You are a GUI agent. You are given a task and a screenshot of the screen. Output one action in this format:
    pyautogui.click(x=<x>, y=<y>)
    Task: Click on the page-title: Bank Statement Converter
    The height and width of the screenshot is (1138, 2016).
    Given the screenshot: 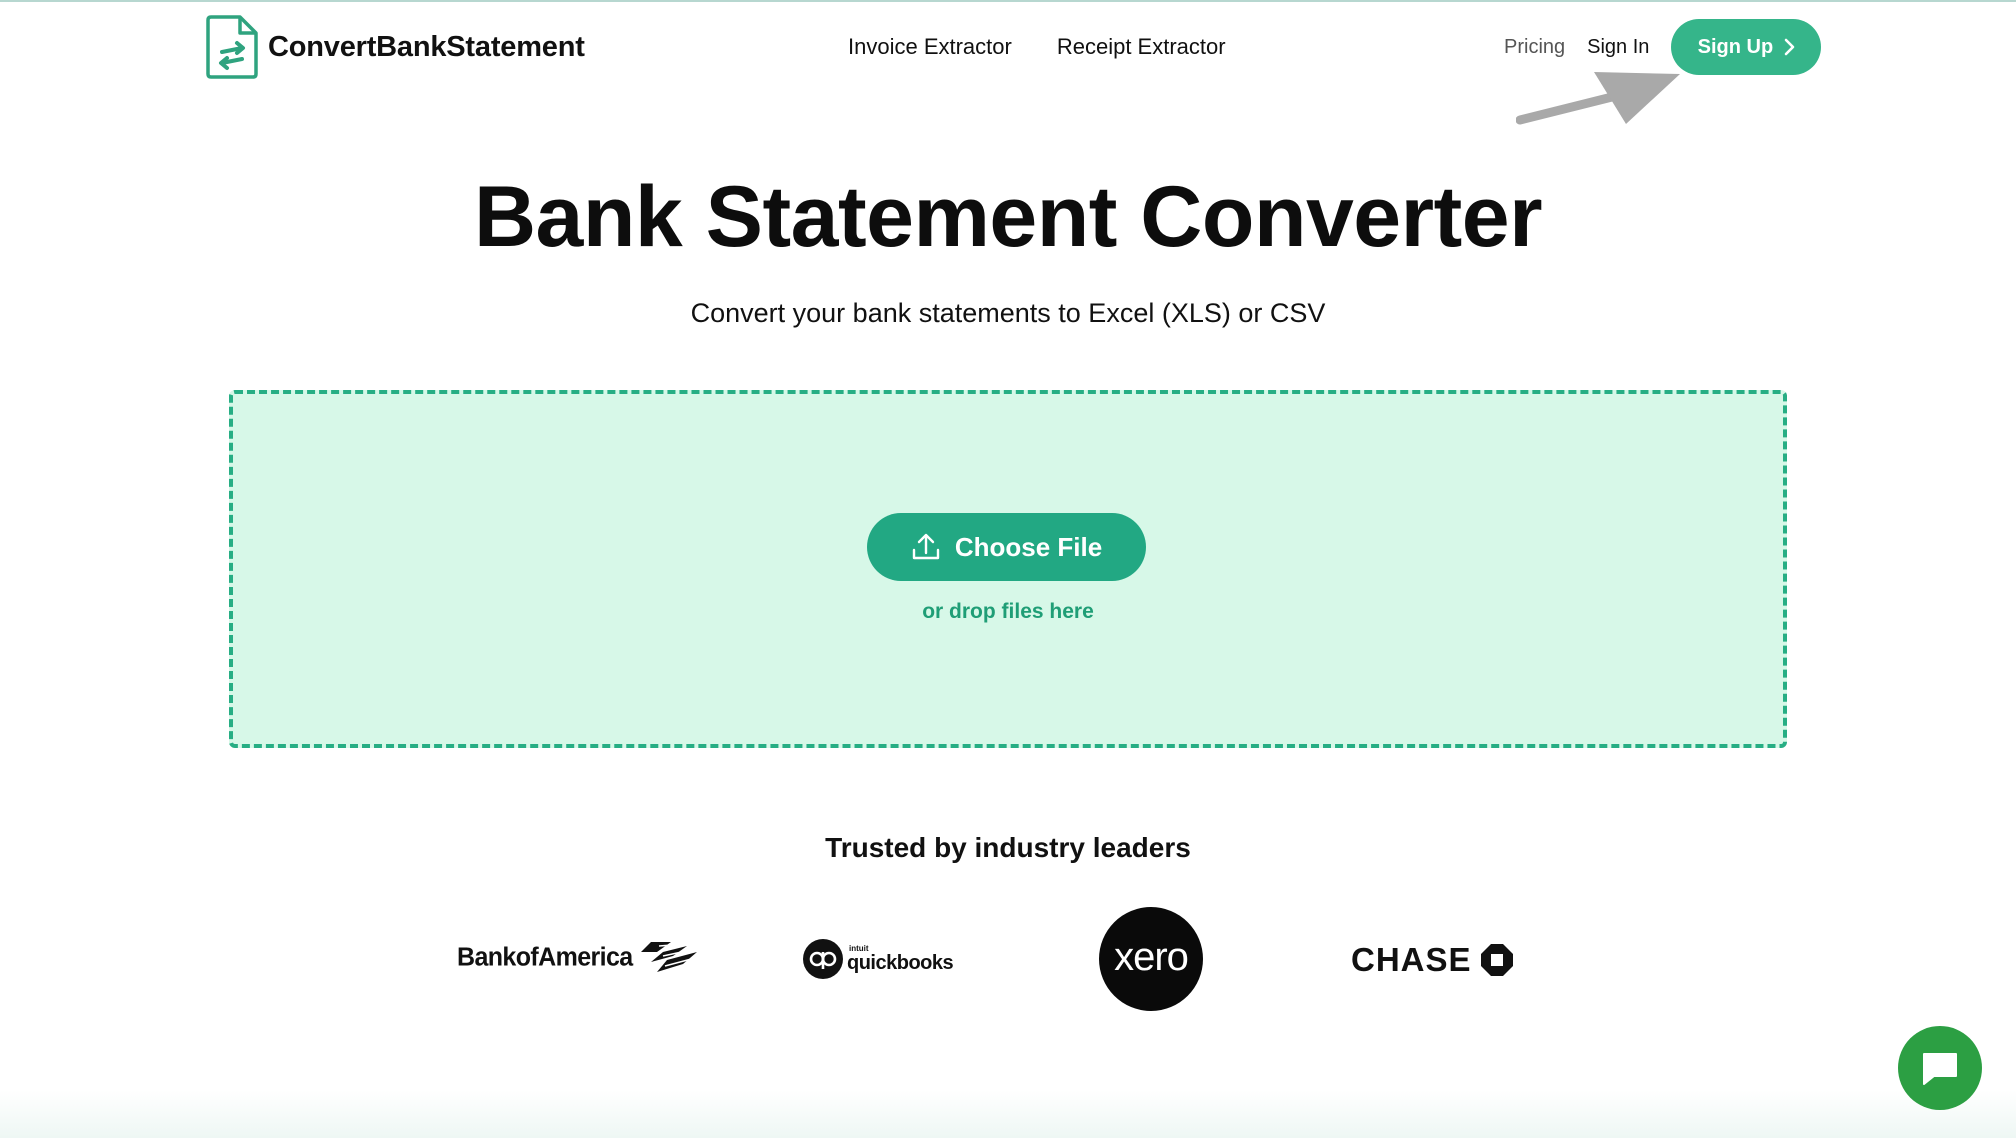 What is the action you would take?
    pyautogui.click(x=1008, y=217)
    